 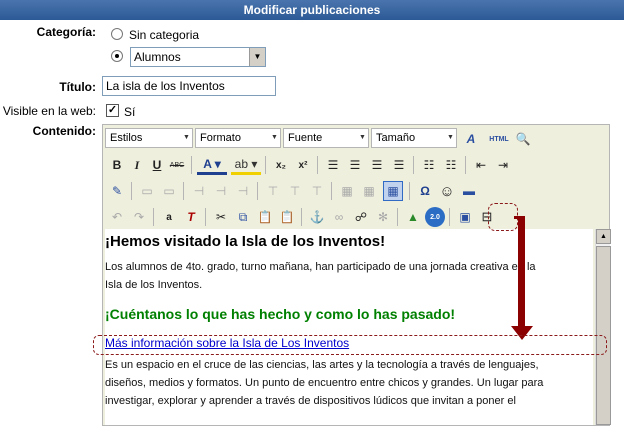 What do you see at coordinates (164, 35) in the screenshot?
I see `no-category-label: Sin categoria` at bounding box center [164, 35].